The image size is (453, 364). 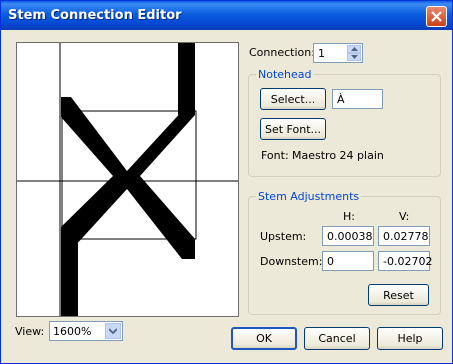 I want to click on help-button: Help, so click(x=410, y=338).